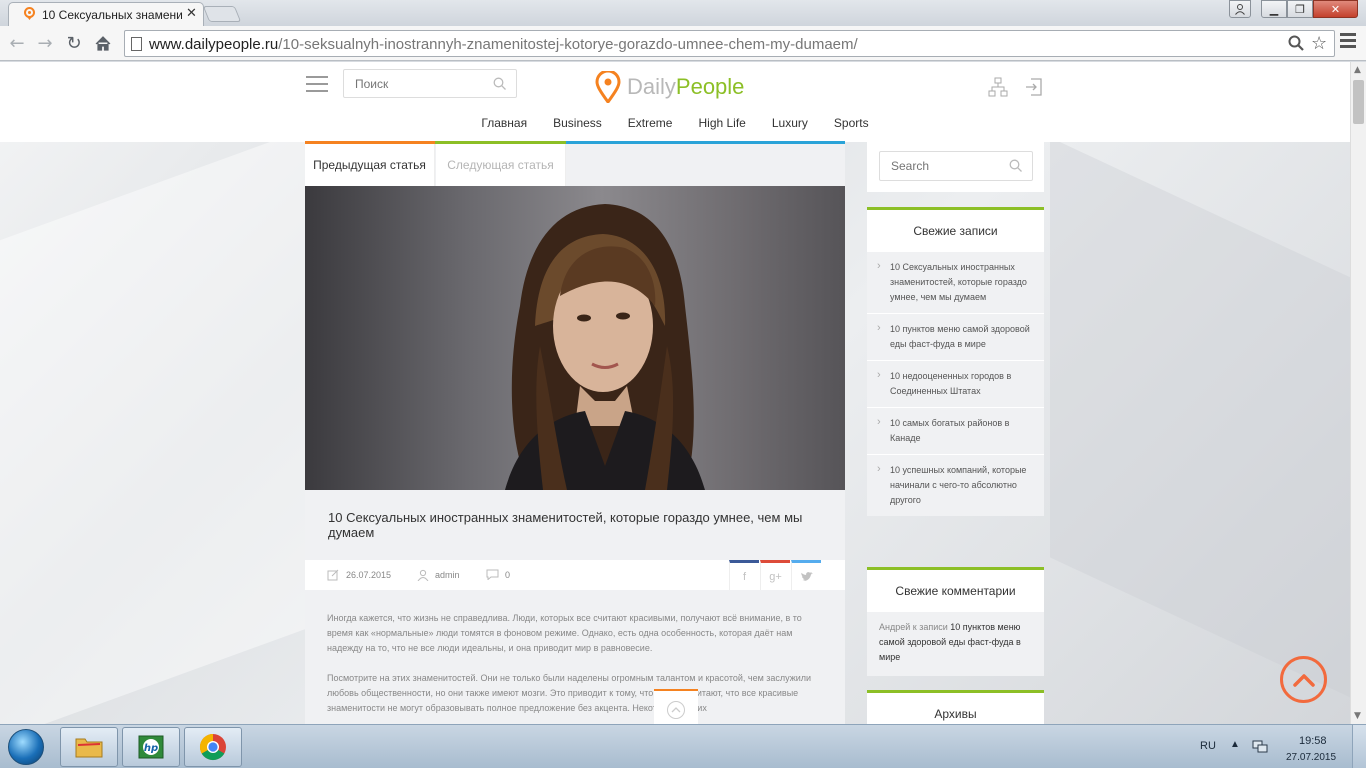 The width and height of the screenshot is (1366, 768). What do you see at coordinates (1300, 9) in the screenshot?
I see `restore-button: ❐` at bounding box center [1300, 9].